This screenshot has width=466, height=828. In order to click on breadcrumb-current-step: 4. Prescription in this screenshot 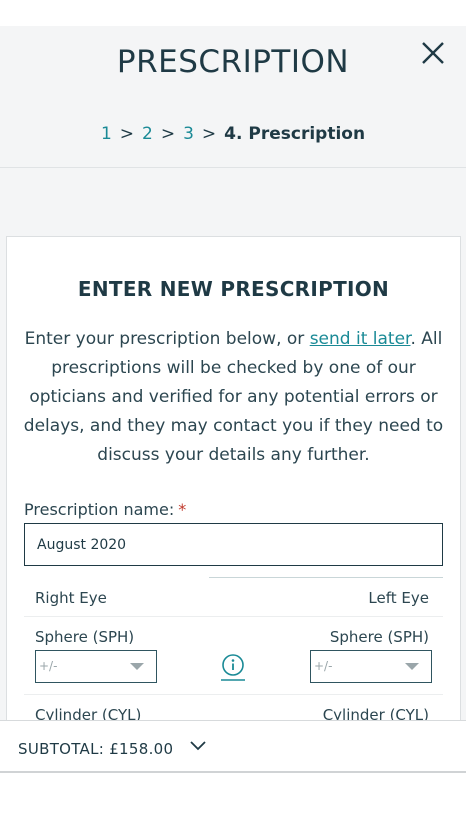, I will do `click(295, 134)`.